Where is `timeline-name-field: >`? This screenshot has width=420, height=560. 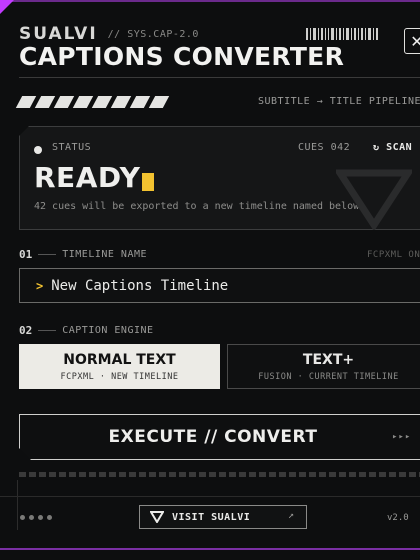
timeline-name-field: > is located at coordinates (219, 285).